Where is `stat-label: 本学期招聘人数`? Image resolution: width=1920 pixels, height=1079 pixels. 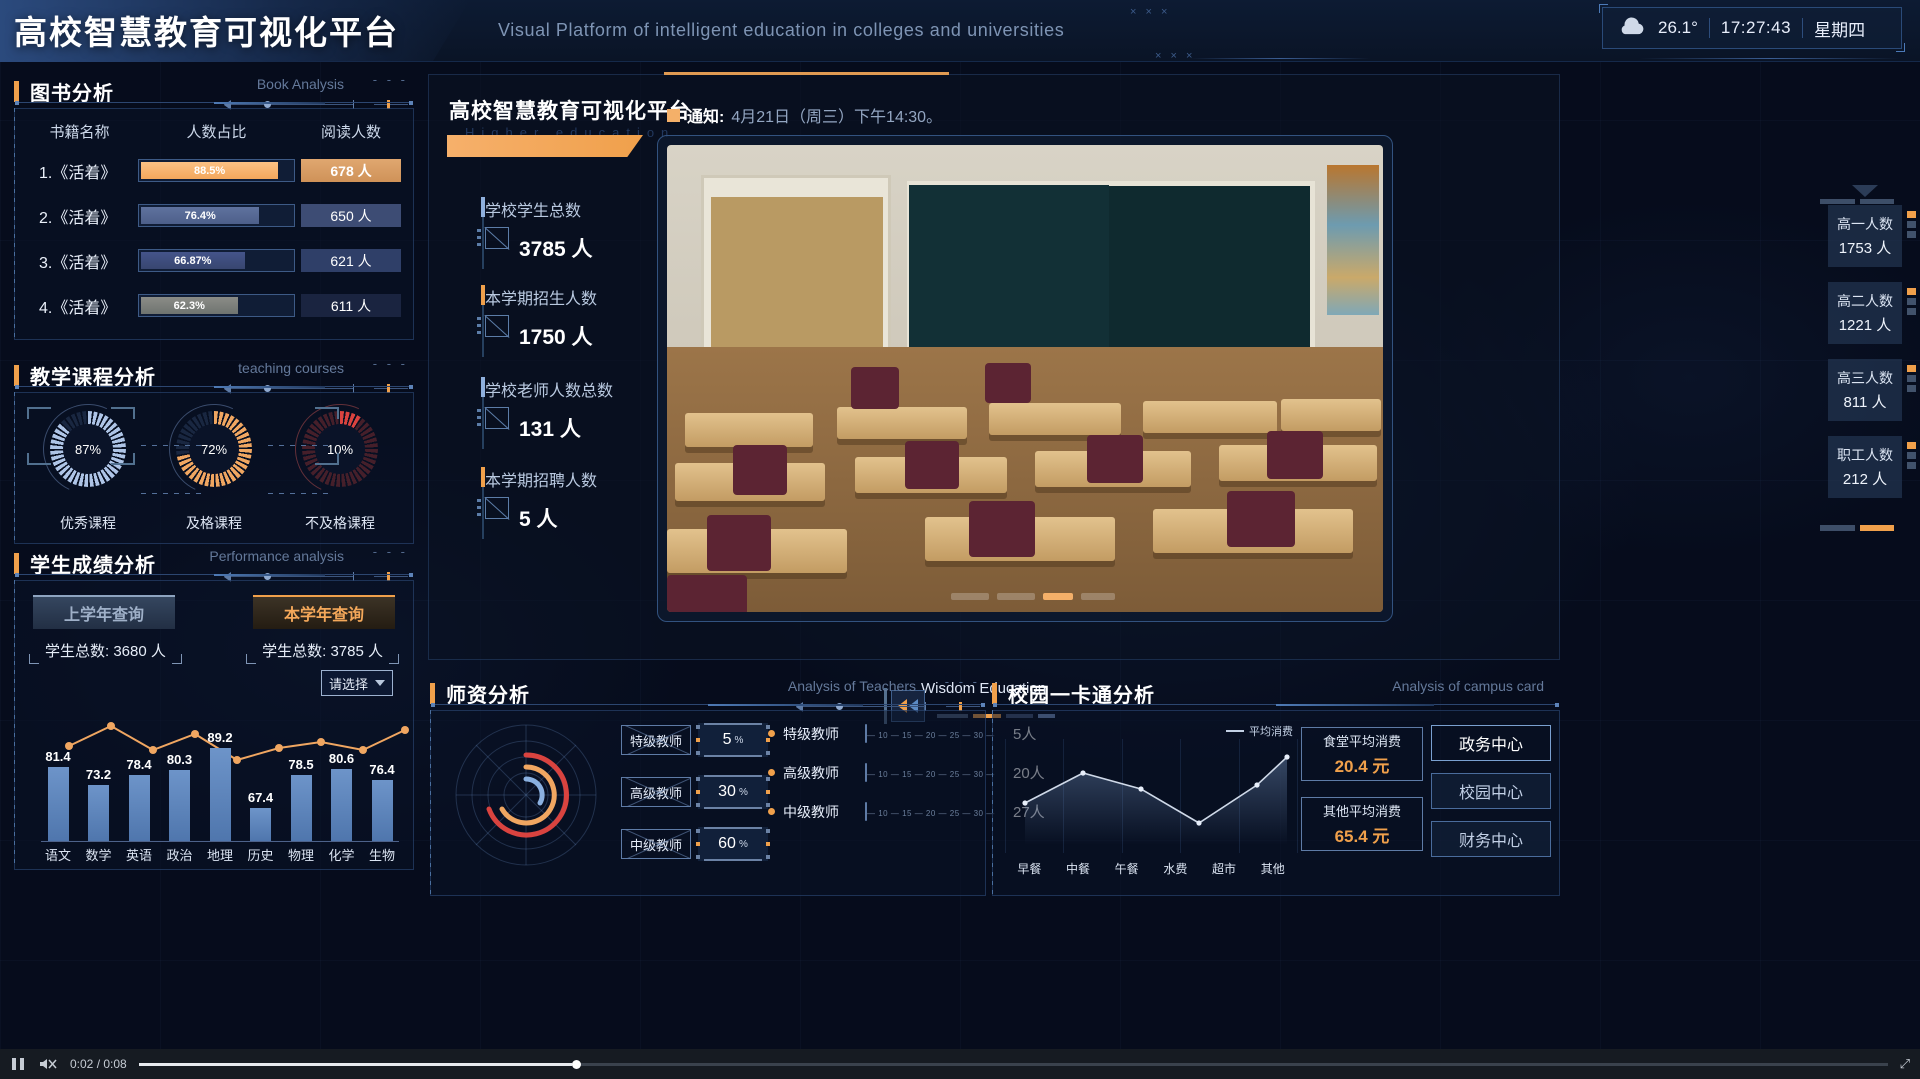
stat-label: 本学期招聘人数 is located at coordinates (541, 481).